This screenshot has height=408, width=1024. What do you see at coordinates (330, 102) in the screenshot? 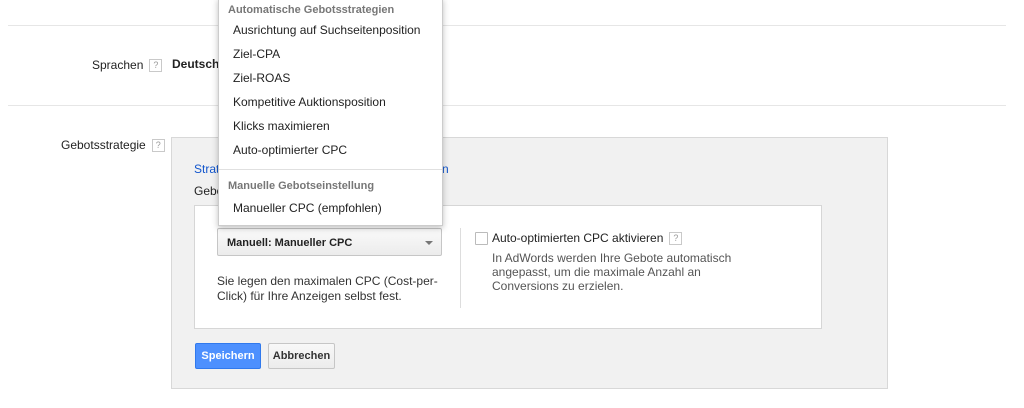
I see `dropdown-item: Kompetitive Auktionsposition` at bounding box center [330, 102].